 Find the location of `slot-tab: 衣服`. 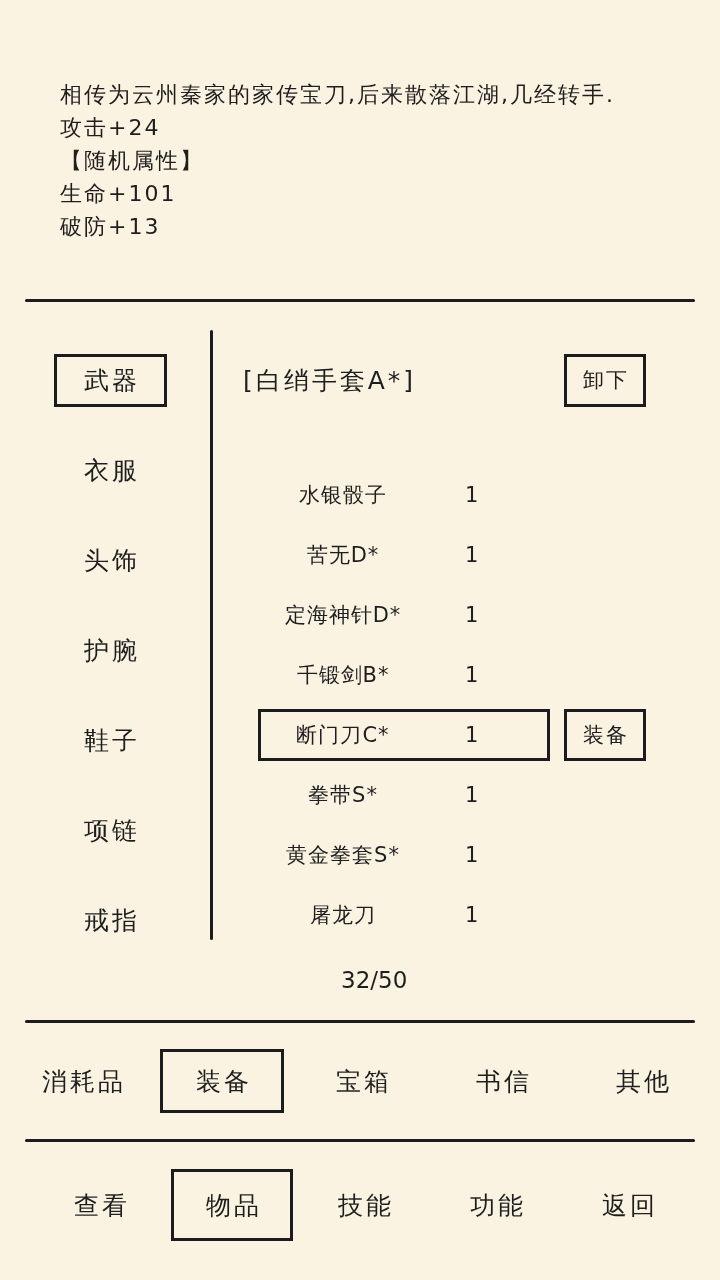

slot-tab: 衣服 is located at coordinates (110, 470).